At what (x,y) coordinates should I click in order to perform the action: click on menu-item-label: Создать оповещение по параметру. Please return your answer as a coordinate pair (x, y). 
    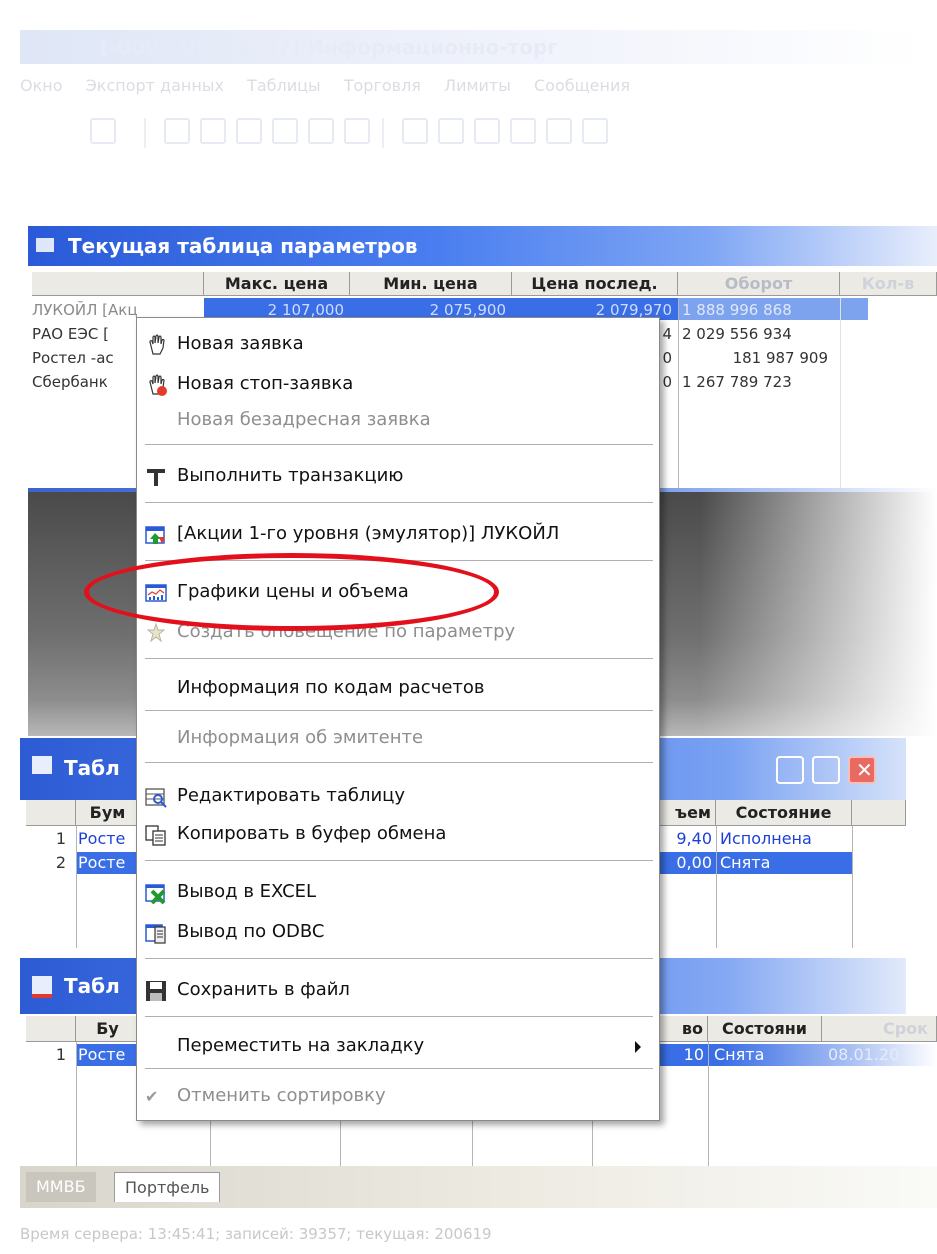
    Looking at the image, I should click on (346, 631).